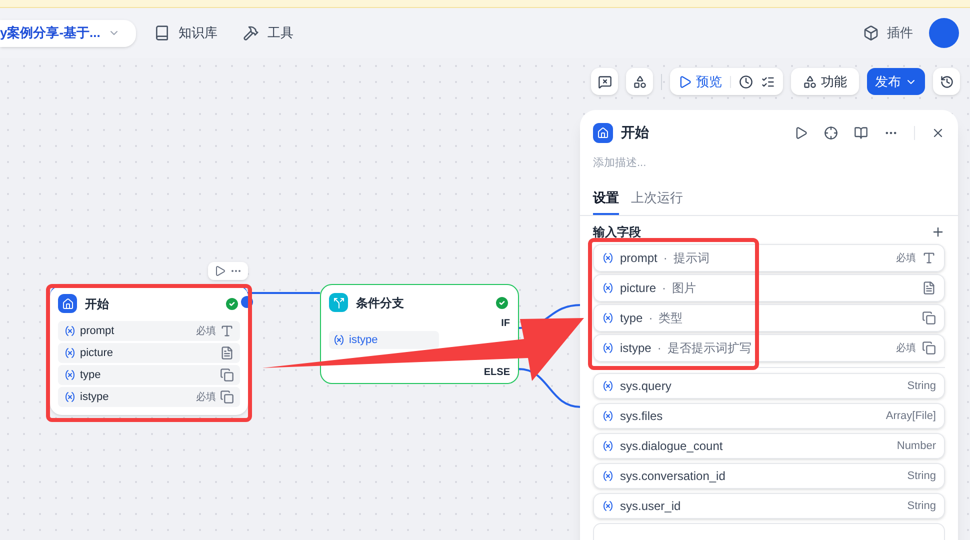  What do you see at coordinates (671, 318) in the screenshot?
I see `variable-label: 类型` at bounding box center [671, 318].